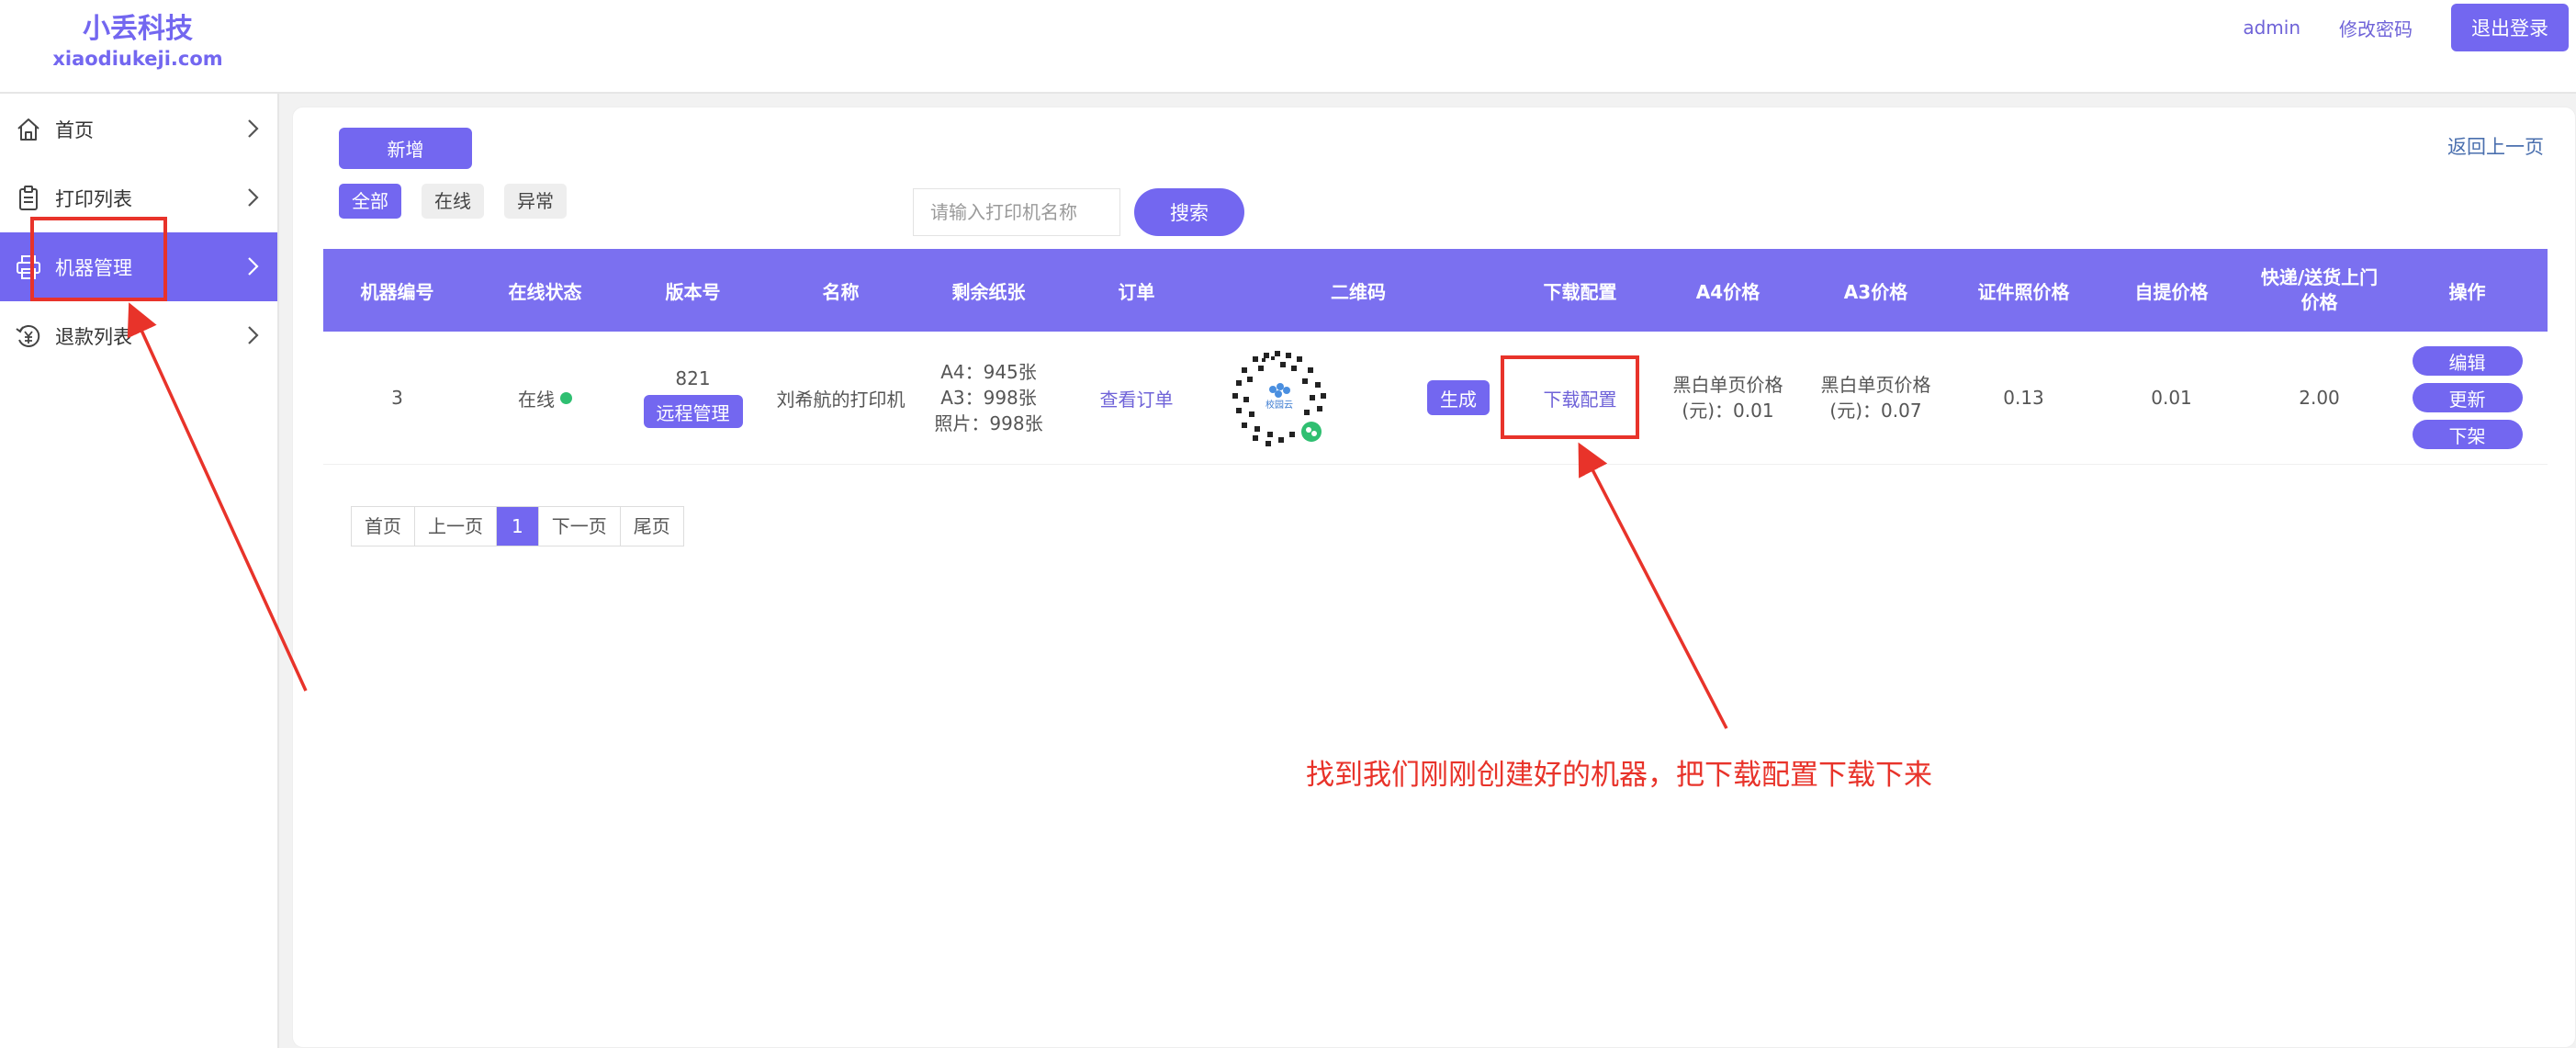  What do you see at coordinates (988, 423) in the screenshot?
I see `paper-photo: 照片：998张` at bounding box center [988, 423].